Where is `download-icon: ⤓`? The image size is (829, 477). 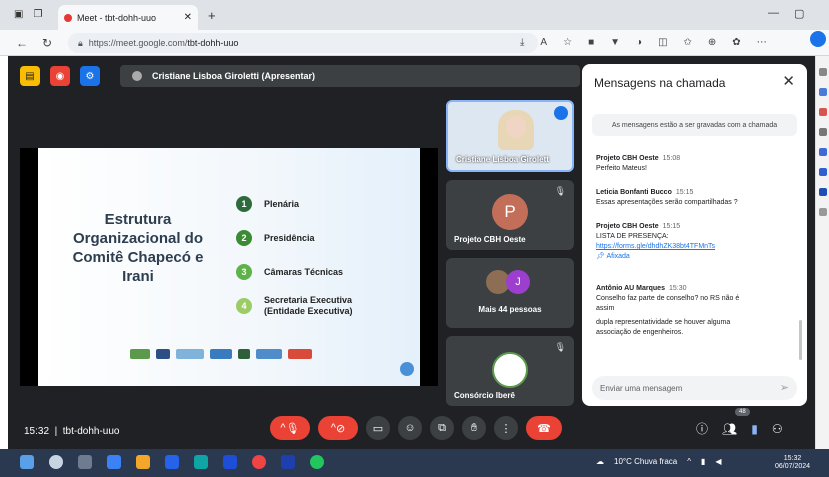
download-icon: ⤓ is located at coordinates (522, 42).